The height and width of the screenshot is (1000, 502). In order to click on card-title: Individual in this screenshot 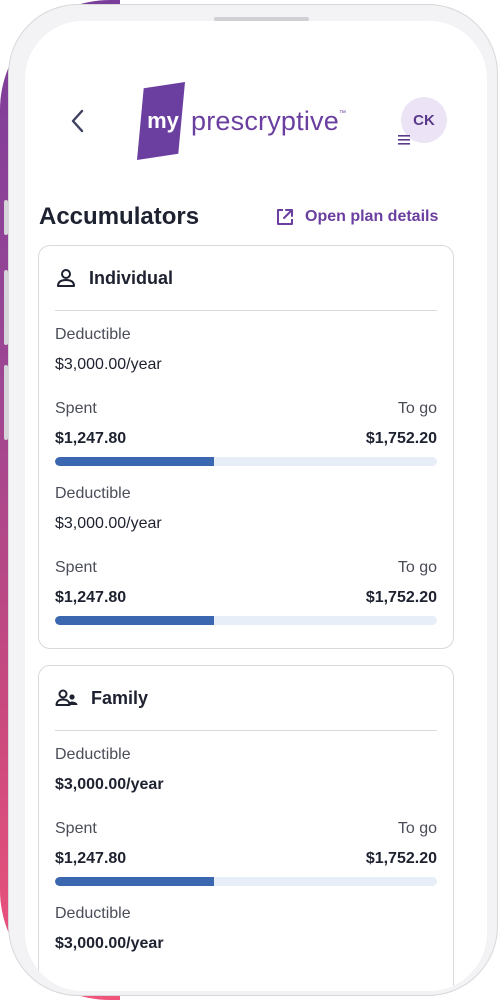, I will do `click(131, 277)`.